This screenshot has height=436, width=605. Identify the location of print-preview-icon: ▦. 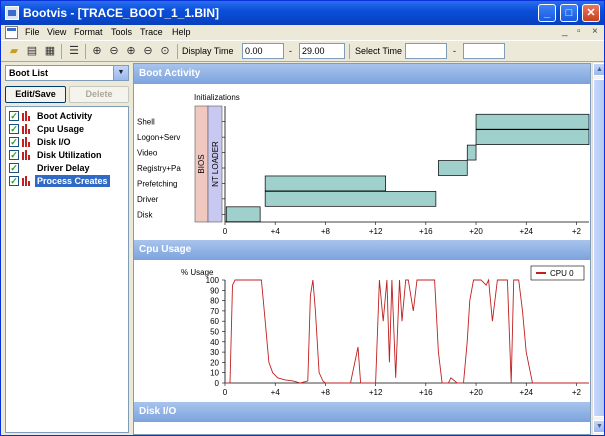
(50, 51).